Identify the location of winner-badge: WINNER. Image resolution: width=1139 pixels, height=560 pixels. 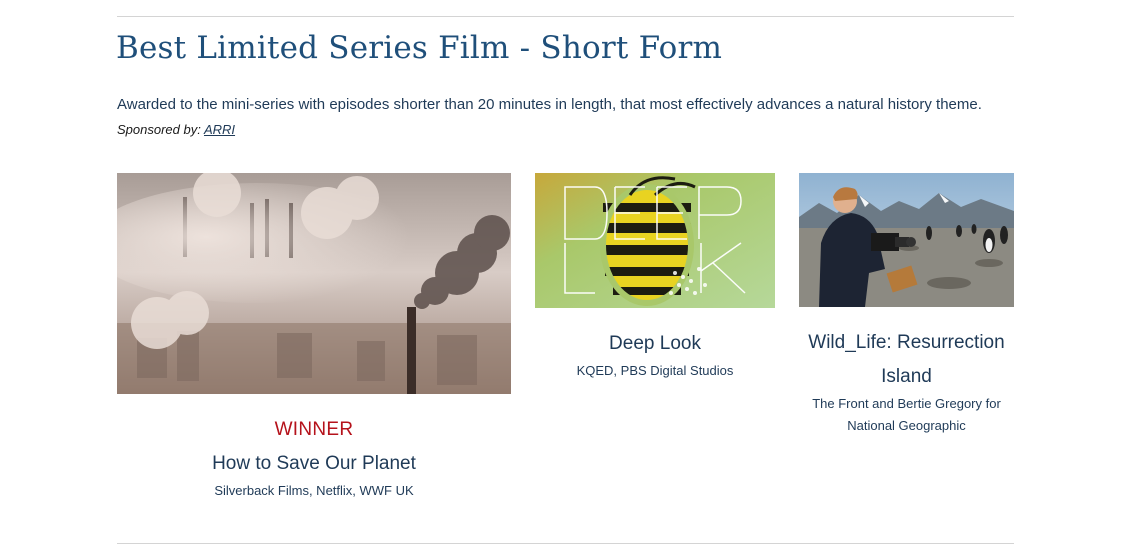
(314, 429).